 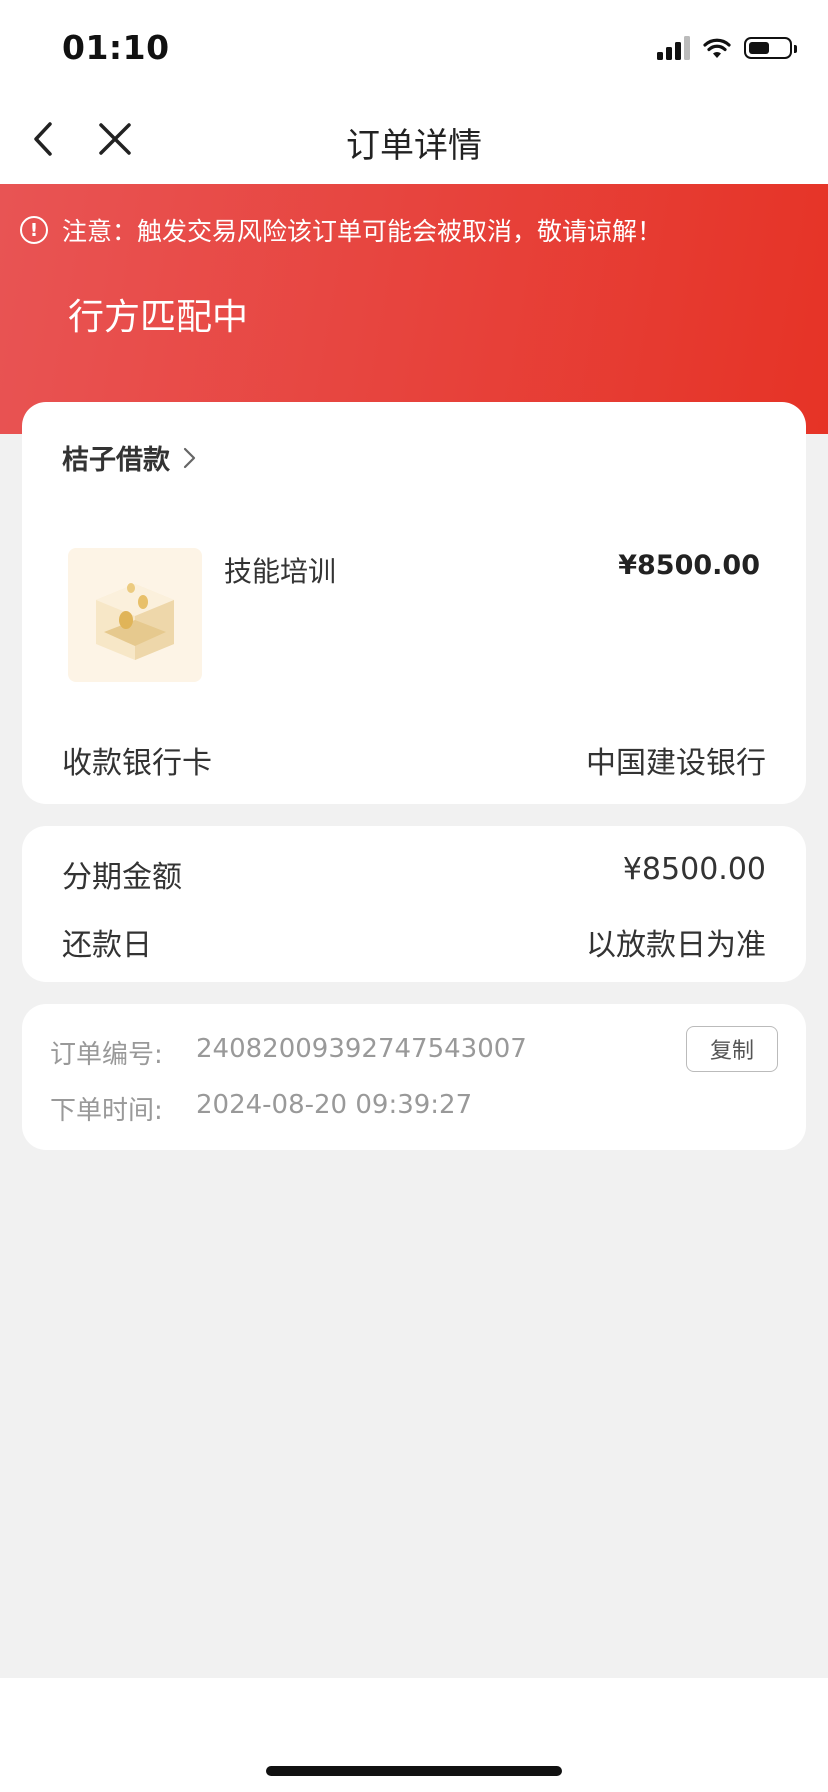 I want to click on repayment-date-value: 以放款日为准, so click(x=676, y=945).